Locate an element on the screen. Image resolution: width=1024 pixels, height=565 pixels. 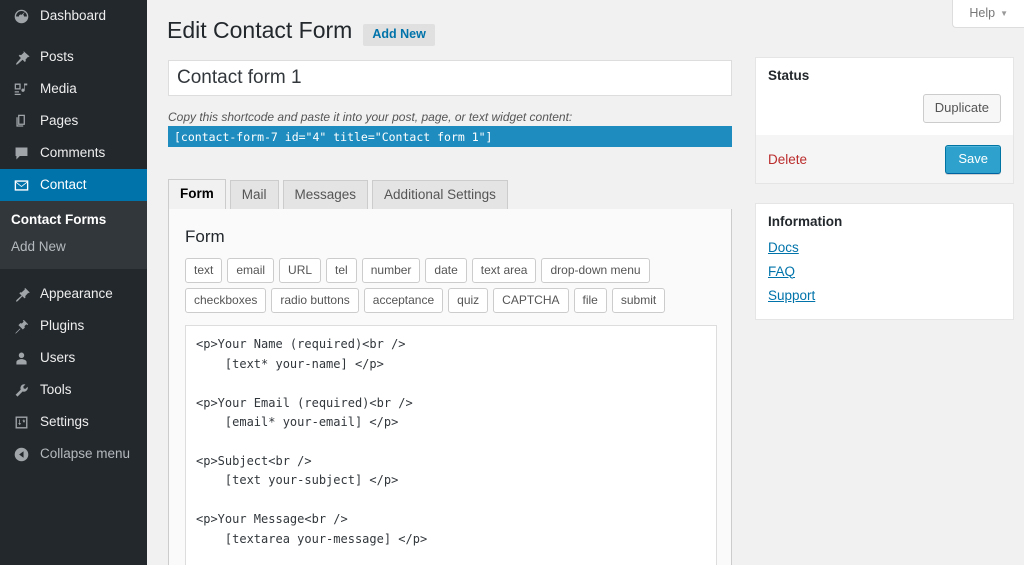
sidebar-item-label: Comments is located at coordinates (73, 153).